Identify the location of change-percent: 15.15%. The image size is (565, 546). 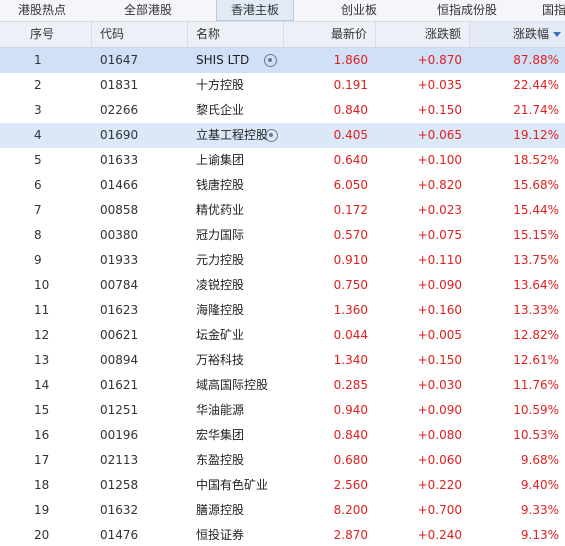
(536, 235).